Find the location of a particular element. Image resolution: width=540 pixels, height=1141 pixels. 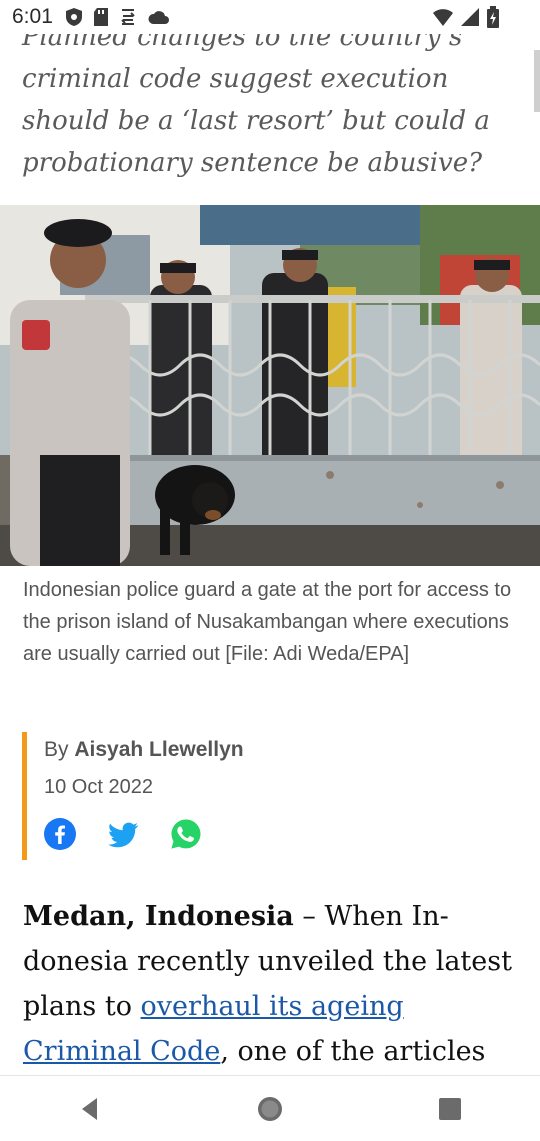

whatsapp-icon is located at coordinates (186, 834).